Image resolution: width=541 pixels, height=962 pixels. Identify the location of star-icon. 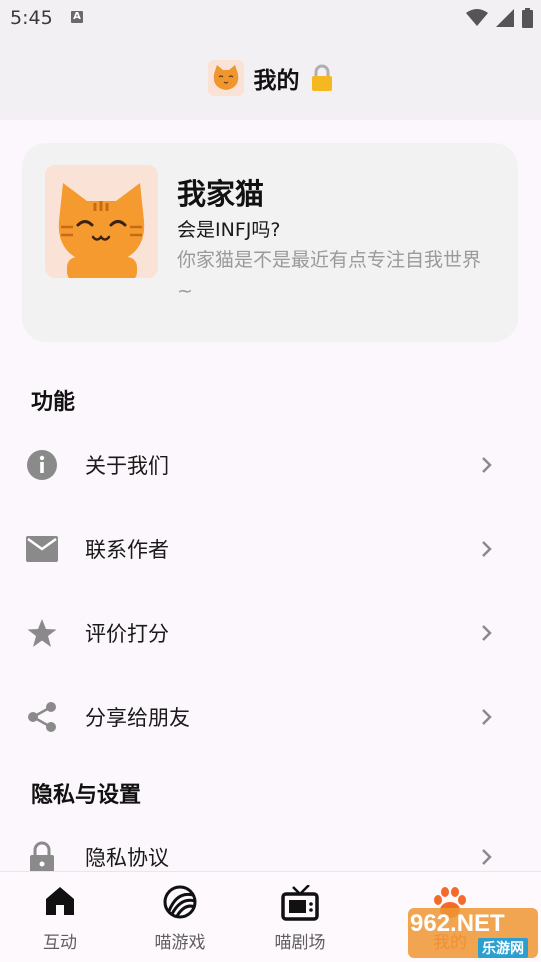
(42, 633).